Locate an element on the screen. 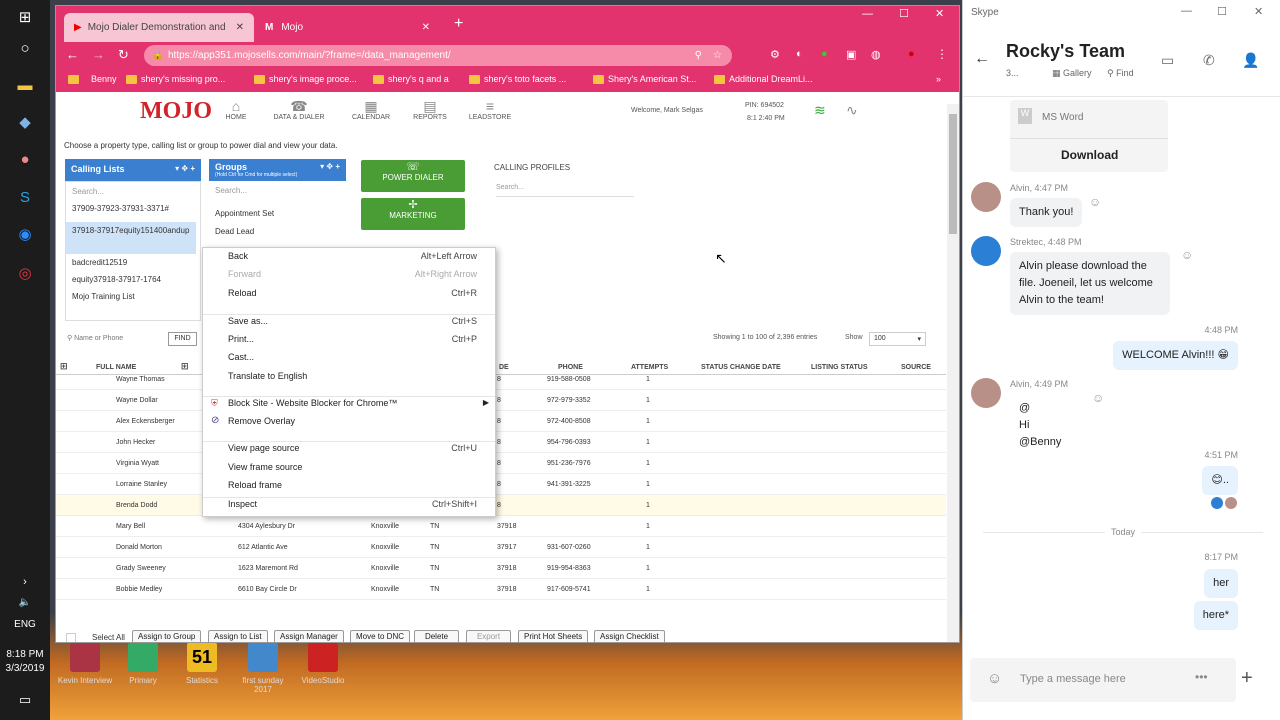 This screenshot has height=720, width=1280. assign-to-list-button: Assign to List is located at coordinates (238, 636).